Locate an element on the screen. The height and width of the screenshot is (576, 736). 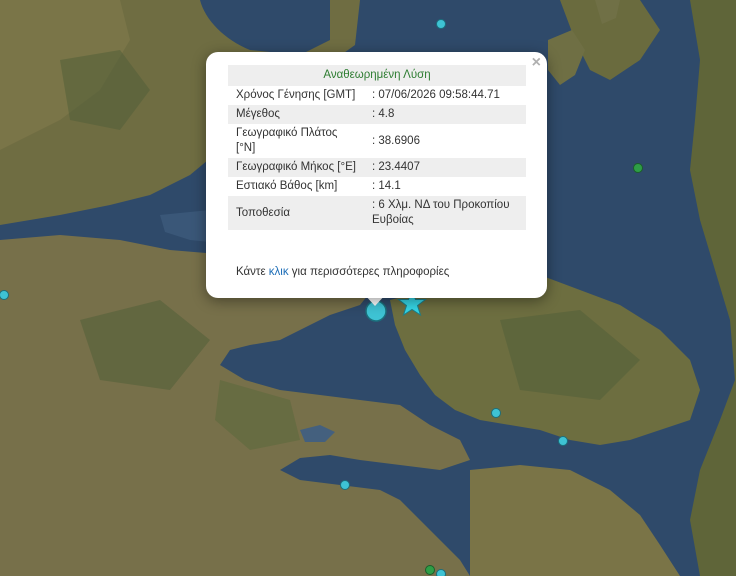
row-value: : 4.8 is located at coordinates (445, 114).